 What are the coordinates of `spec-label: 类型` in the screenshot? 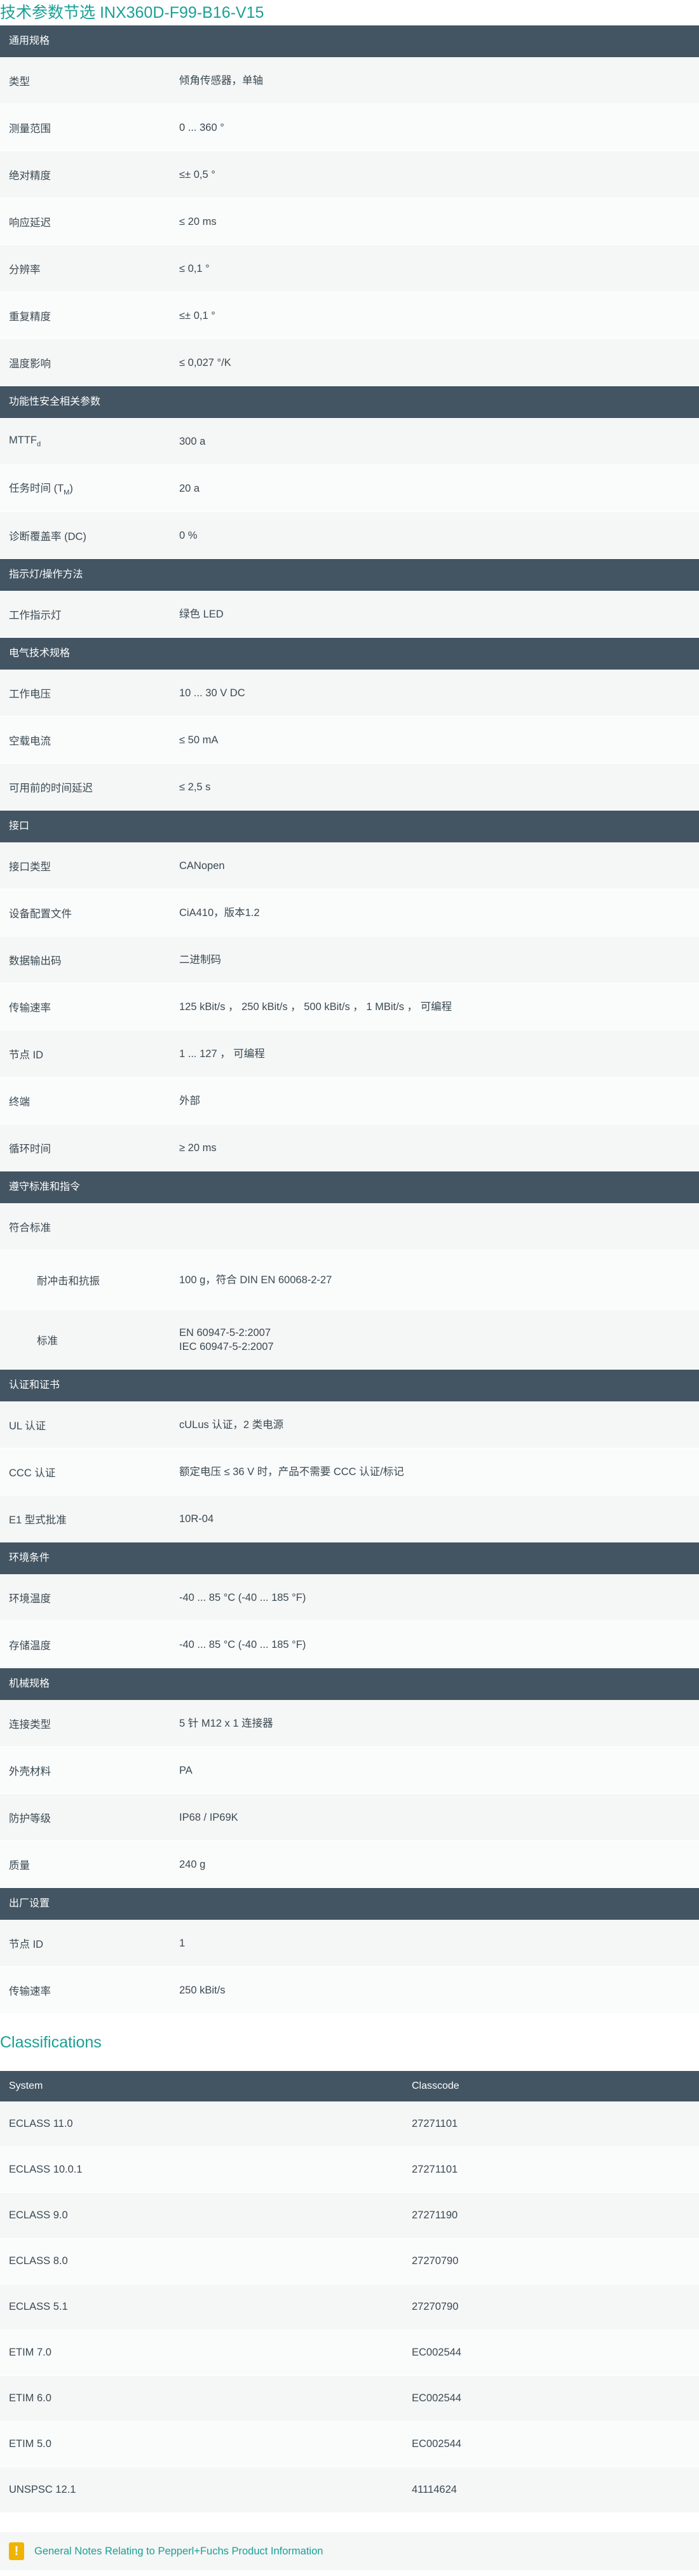 It's located at (19, 82).